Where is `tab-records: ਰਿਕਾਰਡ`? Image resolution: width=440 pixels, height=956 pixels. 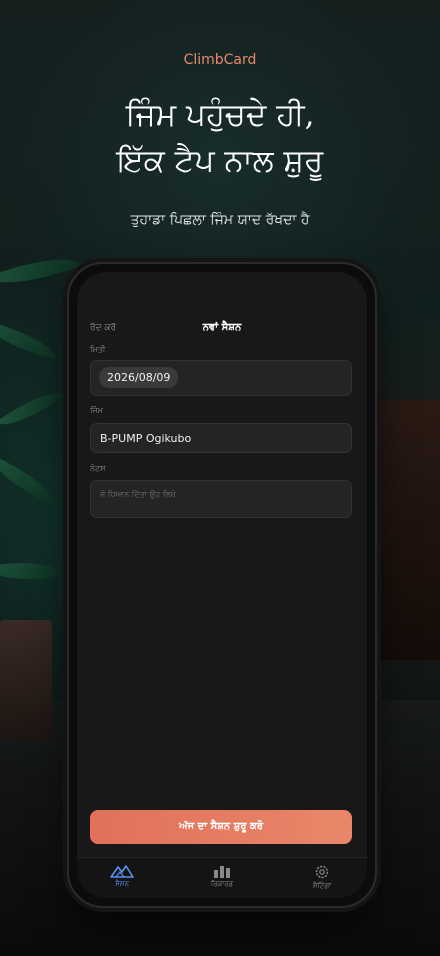
tab-records: ਰਿਕਾਰਡ is located at coordinates (222, 876).